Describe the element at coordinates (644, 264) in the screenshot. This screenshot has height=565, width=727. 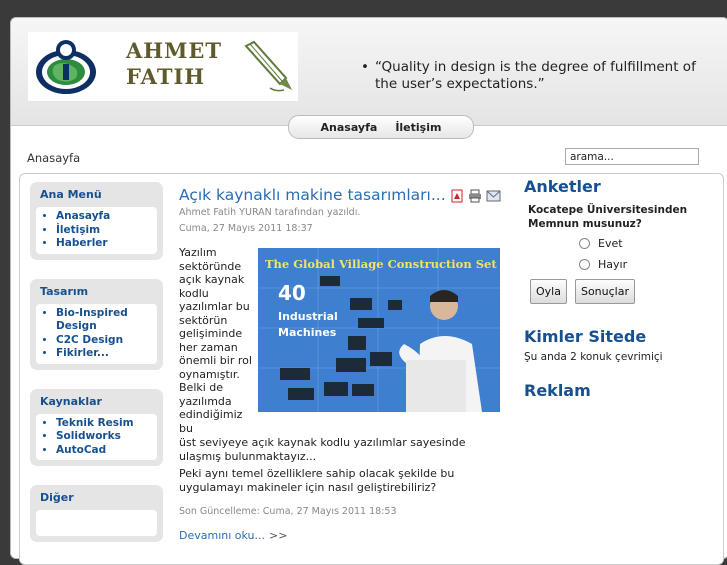
I see `poll-option-hayir: Hayır` at that location.